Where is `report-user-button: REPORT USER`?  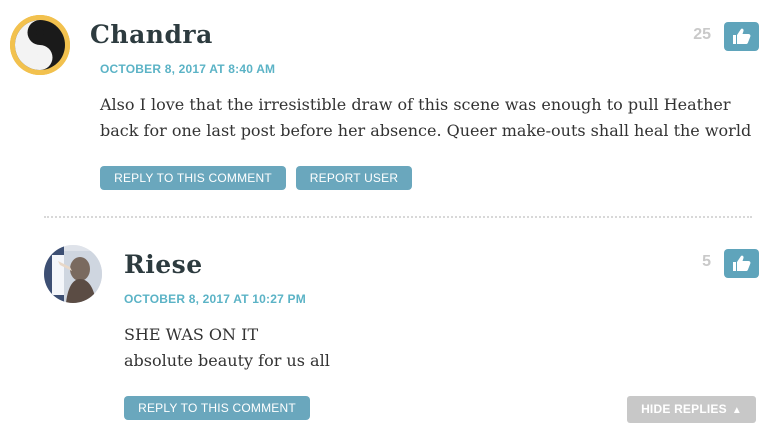 report-user-button: REPORT USER is located at coordinates (354, 178).